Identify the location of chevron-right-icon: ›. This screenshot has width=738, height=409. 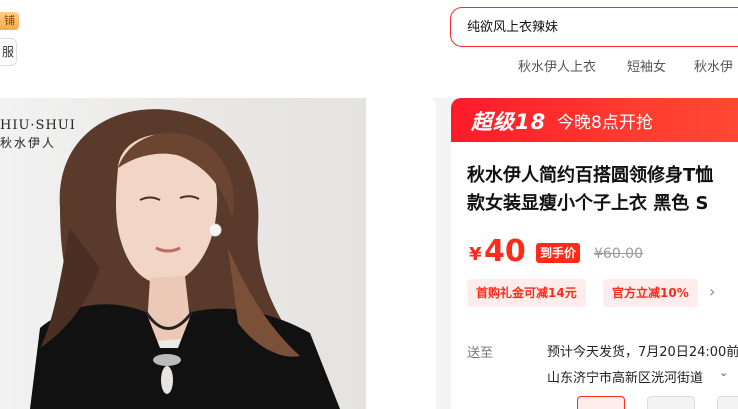
(712, 291).